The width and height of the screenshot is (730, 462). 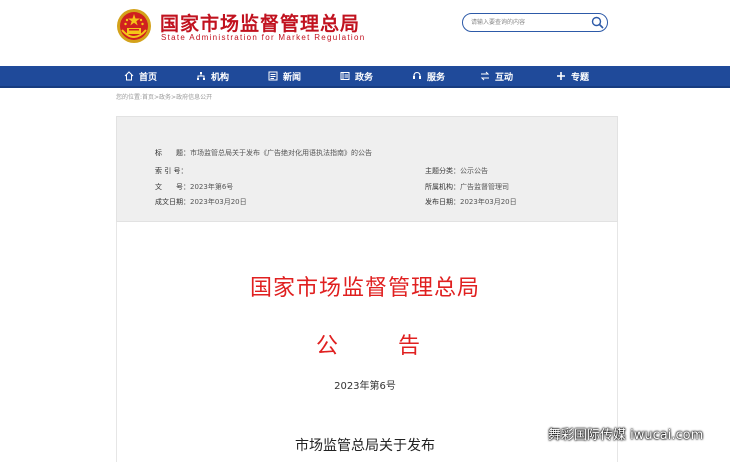 I want to click on meta-docno-value: 2023年第6号, so click(x=212, y=187).